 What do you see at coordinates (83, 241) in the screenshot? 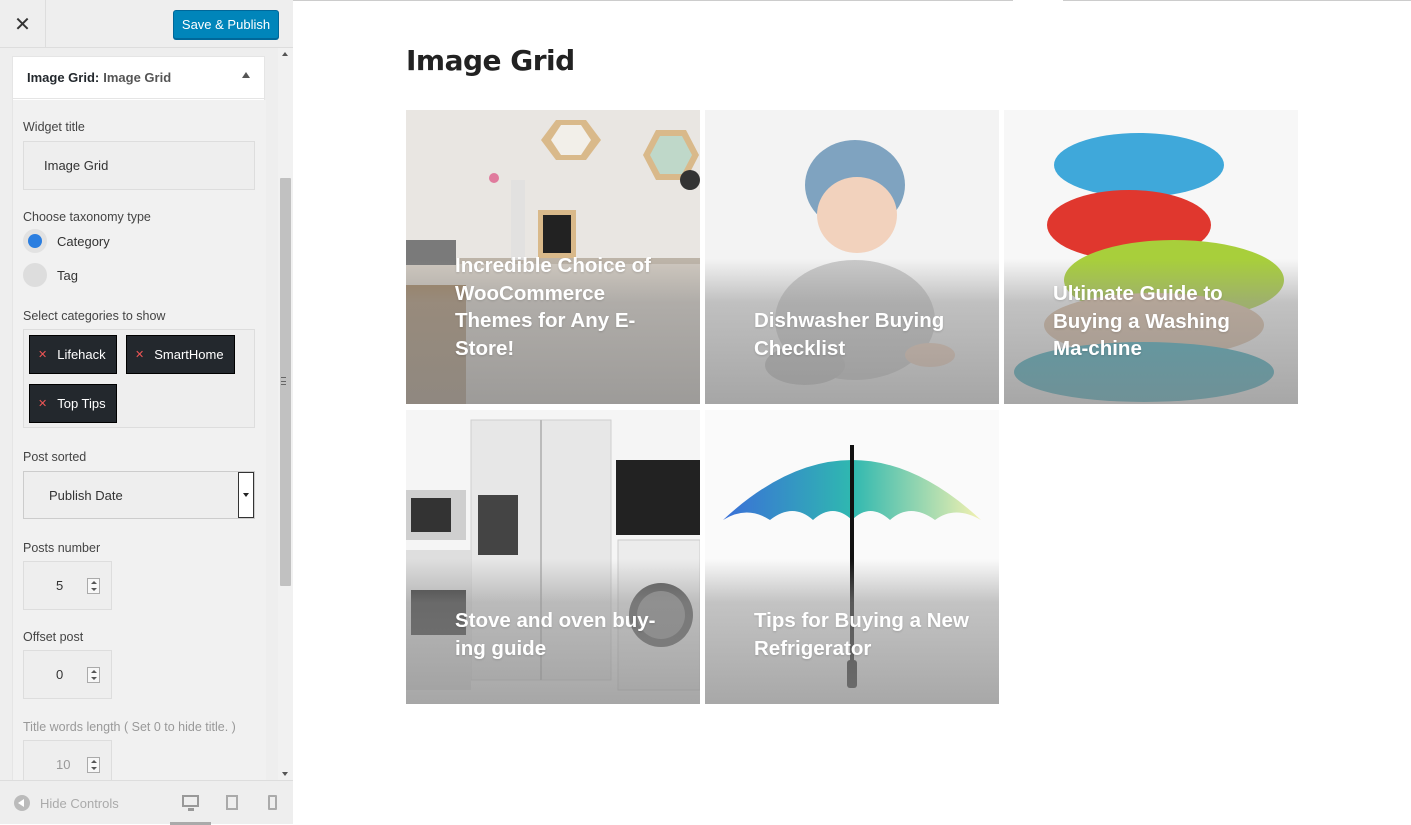
I see `radio-category-label: Category` at bounding box center [83, 241].